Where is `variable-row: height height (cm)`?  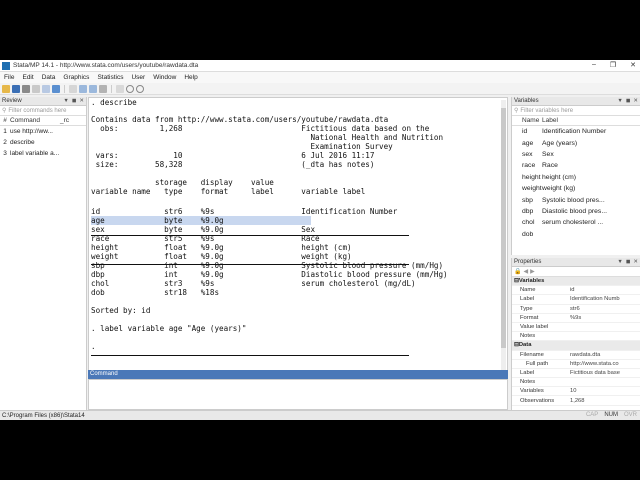
variable-row: height height (cm) is located at coordinates (576, 177).